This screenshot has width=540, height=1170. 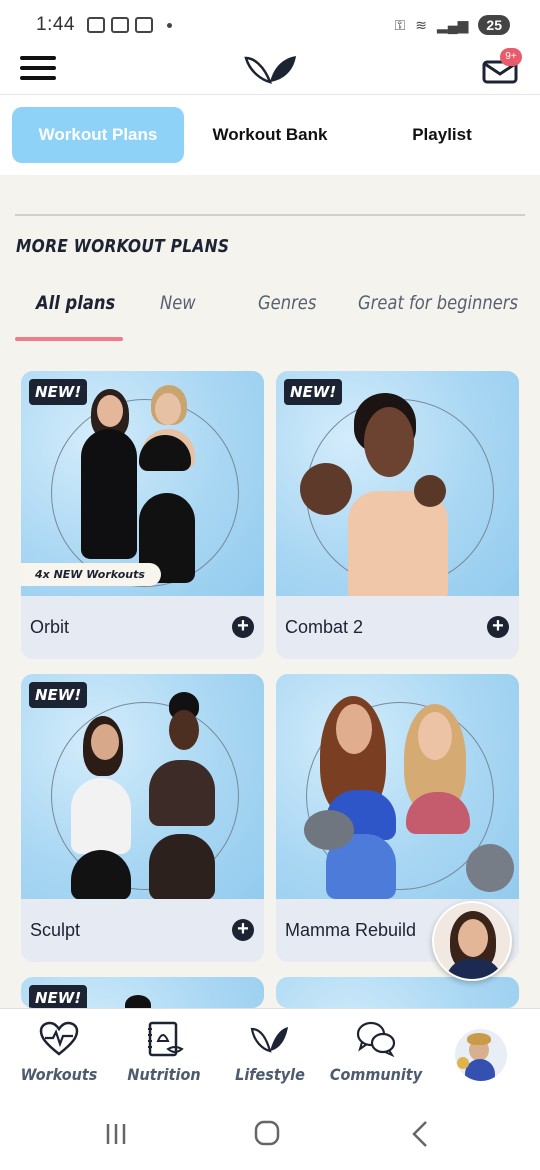 I want to click on nav-label: Lifestyle, so click(x=270, y=1074).